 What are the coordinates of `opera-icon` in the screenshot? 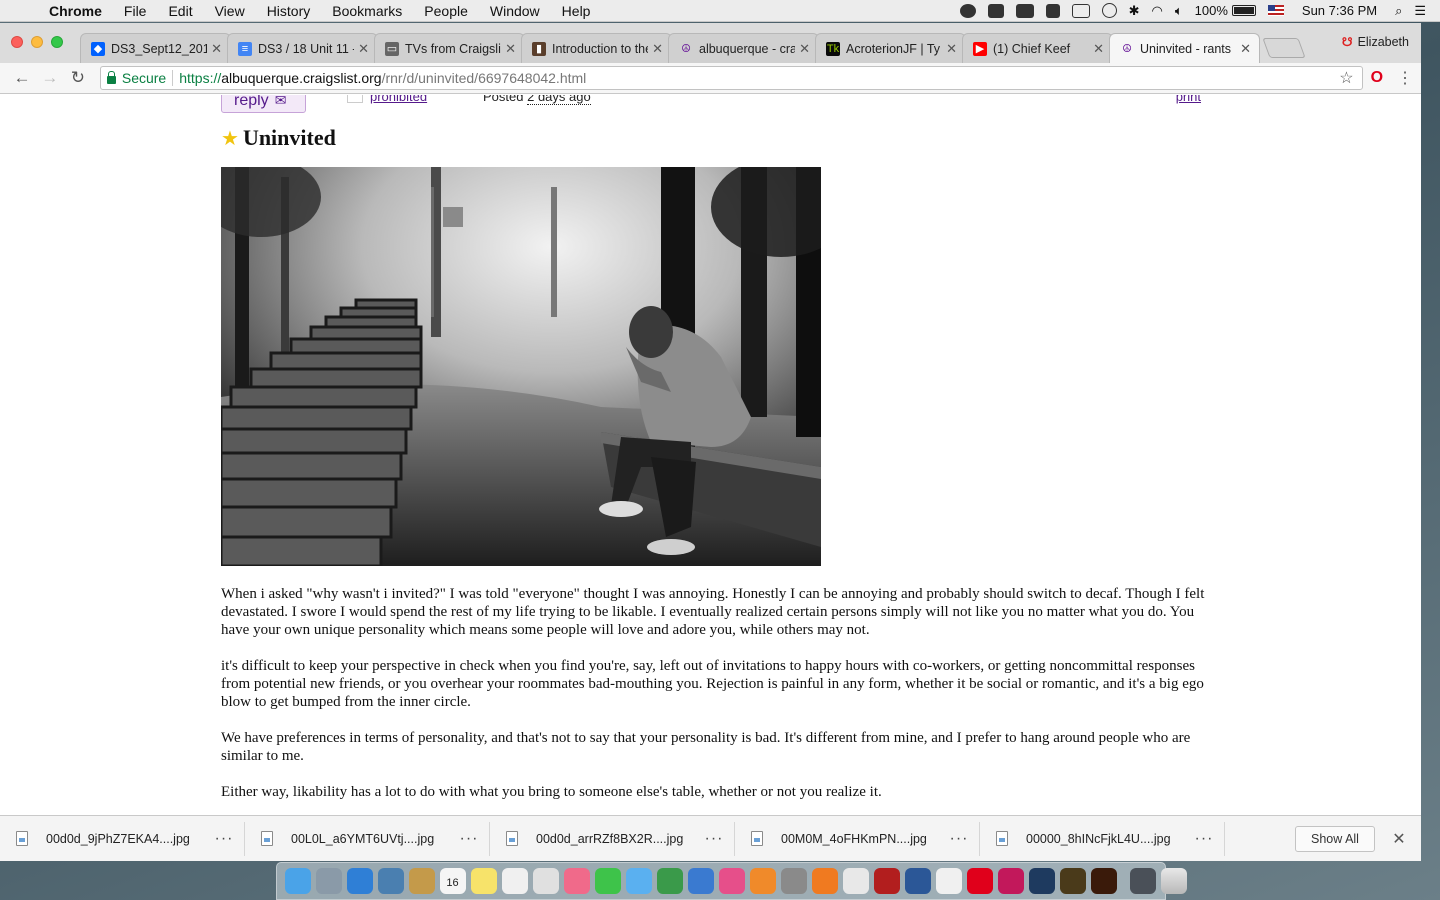 It's located at (979, 881).